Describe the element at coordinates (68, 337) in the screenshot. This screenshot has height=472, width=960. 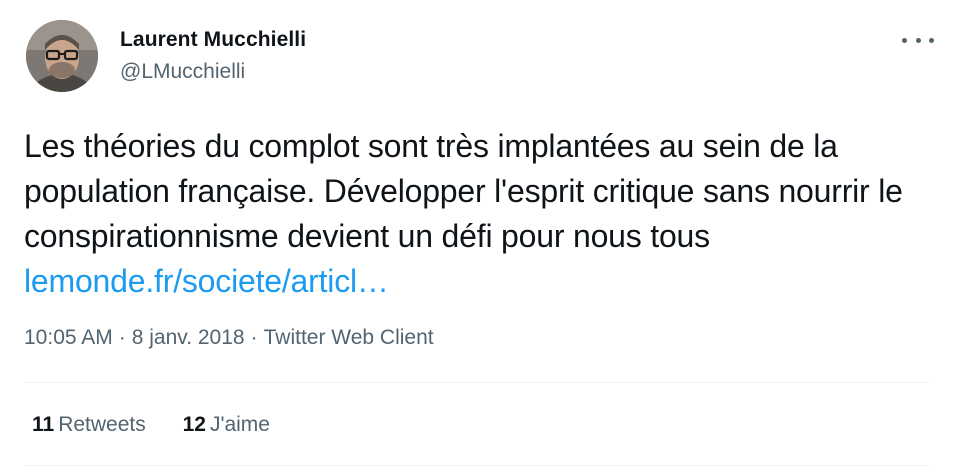
I see `tweet-time: 10:05 AM` at that location.